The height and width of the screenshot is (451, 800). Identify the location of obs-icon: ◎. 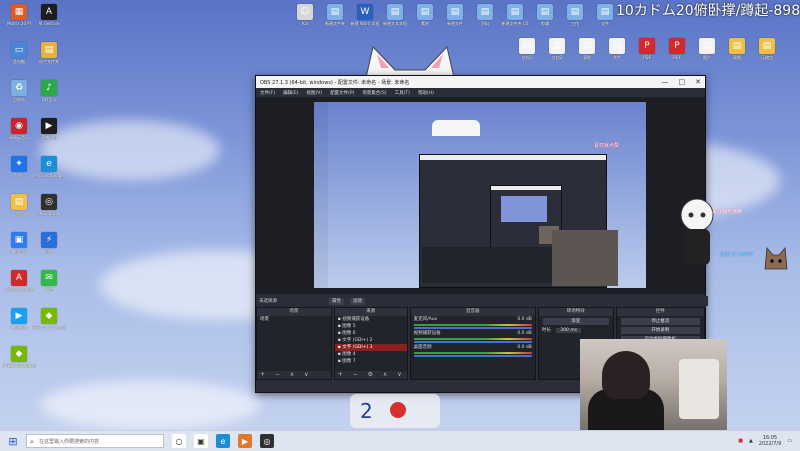
(267, 441).